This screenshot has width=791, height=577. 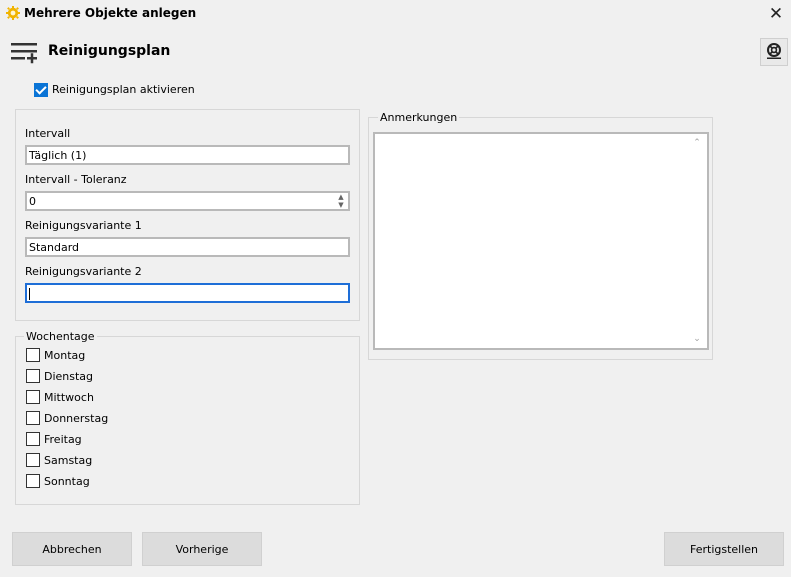 What do you see at coordinates (69, 376) in the screenshot?
I see `weekday-label: Dienstag` at bounding box center [69, 376].